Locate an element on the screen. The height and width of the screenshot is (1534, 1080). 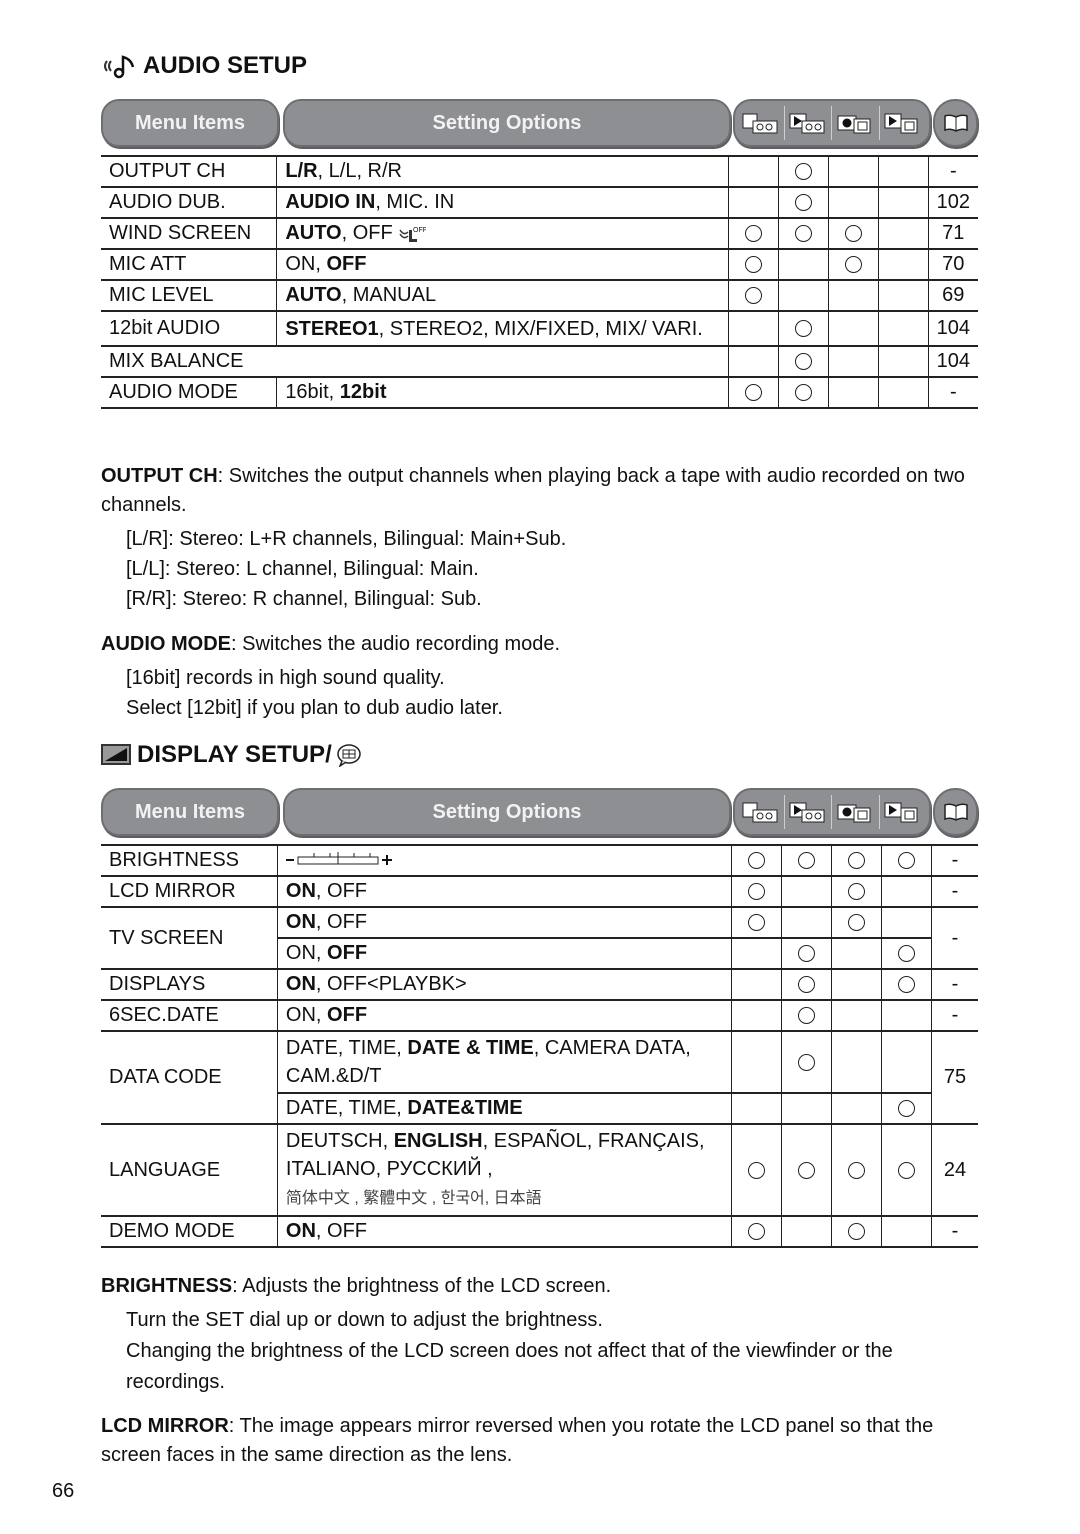
setting-options: STEREO1, STEREO2, MIX/FIXED, MIX/ VARI. is located at coordinates (502, 328).